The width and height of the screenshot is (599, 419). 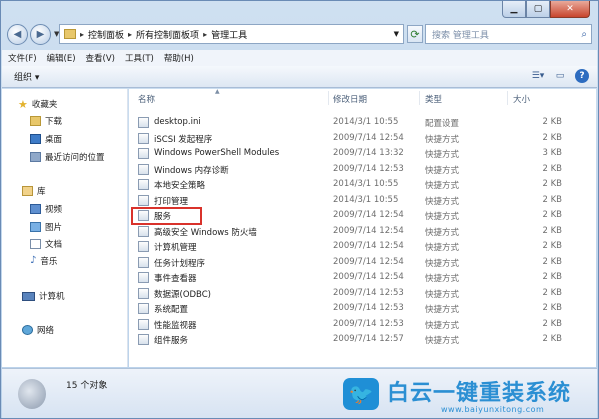 What do you see at coordinates (433, 99) in the screenshot?
I see `column-header-type: 类型` at bounding box center [433, 99].